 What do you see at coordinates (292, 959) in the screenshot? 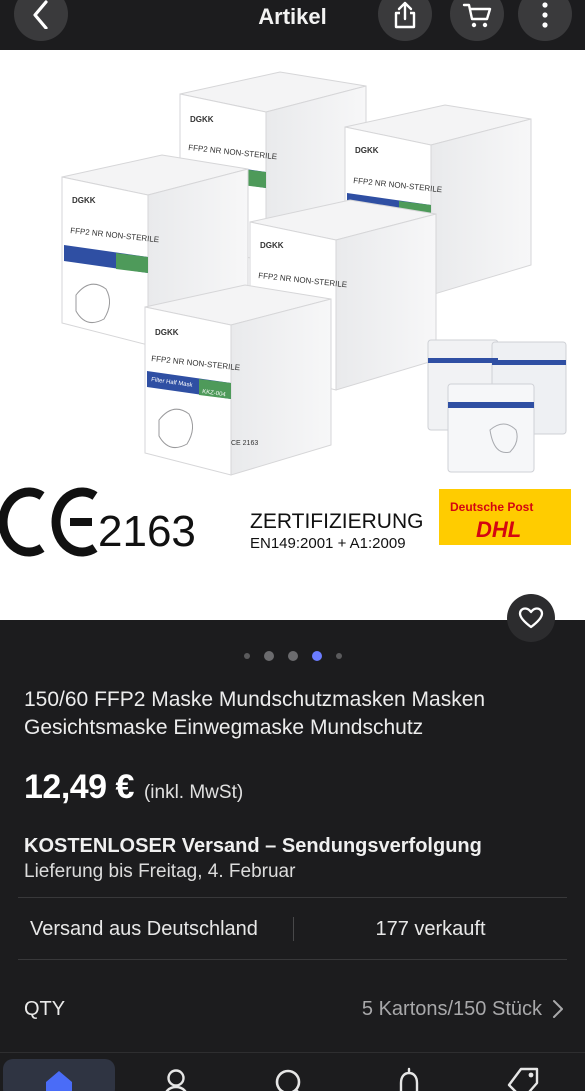
I see `divider` at bounding box center [292, 959].